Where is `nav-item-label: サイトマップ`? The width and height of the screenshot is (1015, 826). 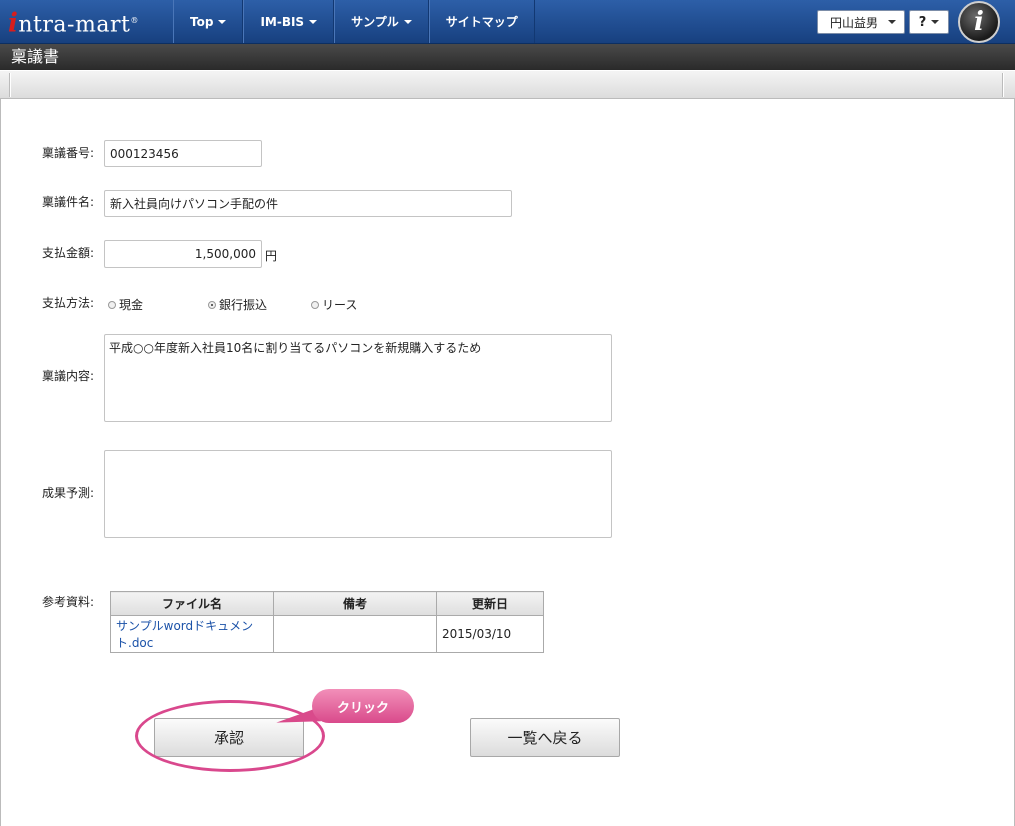 nav-item-label: サイトマップ is located at coordinates (481, 22).